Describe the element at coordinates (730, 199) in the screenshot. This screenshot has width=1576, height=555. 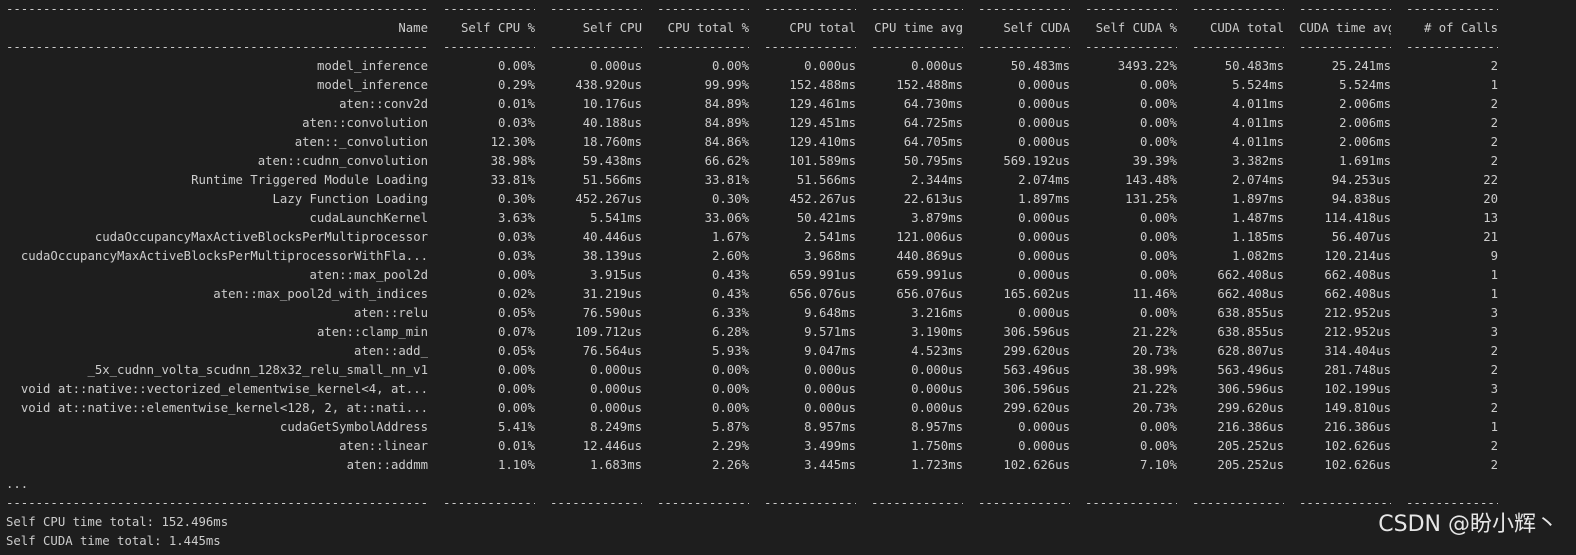
I see `cell-cpu-total-pct: 0.30%` at that location.